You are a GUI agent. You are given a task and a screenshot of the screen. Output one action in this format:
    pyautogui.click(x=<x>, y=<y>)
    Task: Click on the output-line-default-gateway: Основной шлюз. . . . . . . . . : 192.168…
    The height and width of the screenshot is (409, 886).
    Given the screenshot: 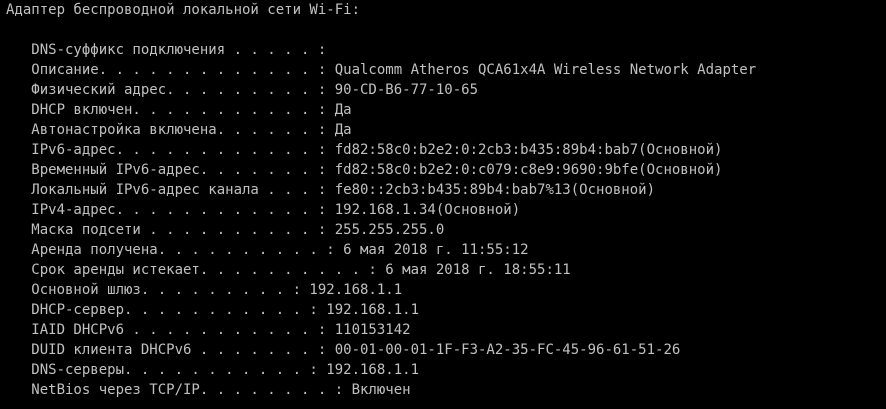 What is the action you would take?
    pyautogui.click(x=204, y=290)
    